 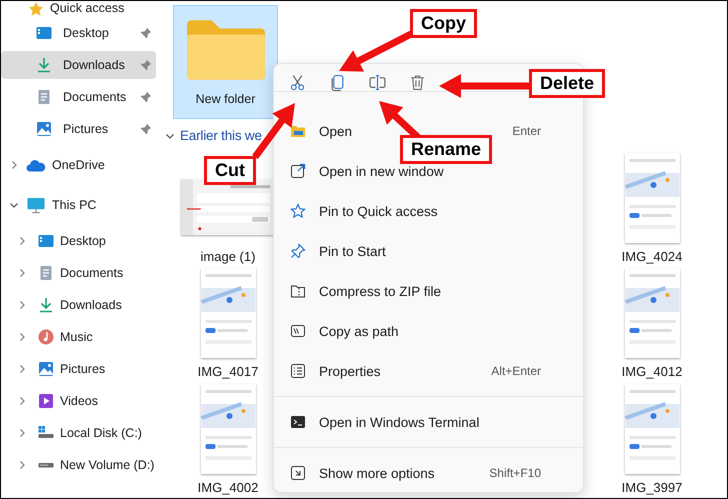 What do you see at coordinates (446, 149) in the screenshot?
I see `callout-label: Rename` at bounding box center [446, 149].